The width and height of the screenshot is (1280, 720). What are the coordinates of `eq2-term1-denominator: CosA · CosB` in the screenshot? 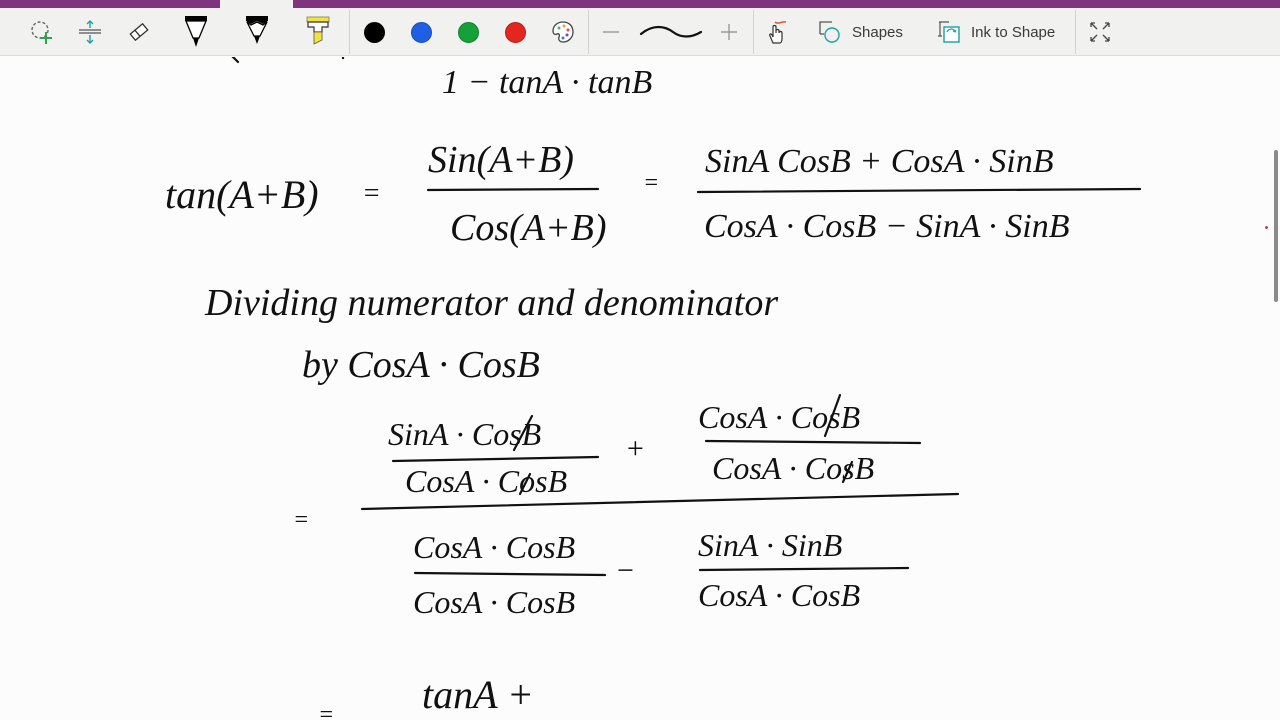 It's located at (486, 481).